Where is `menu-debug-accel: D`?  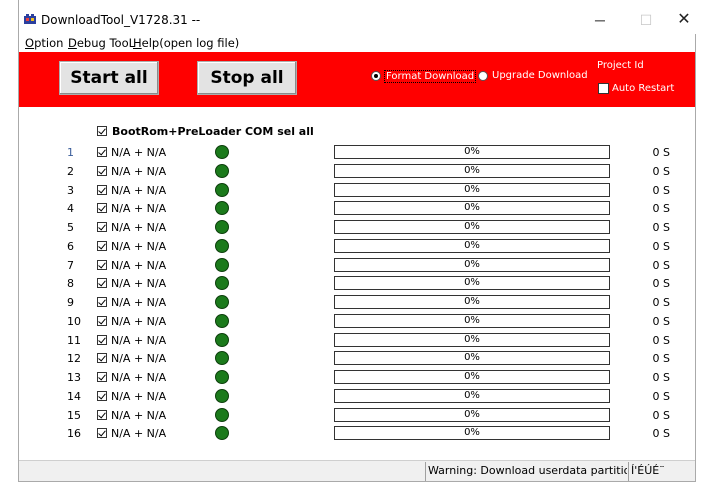
menu-debug-accel: D is located at coordinates (72, 43).